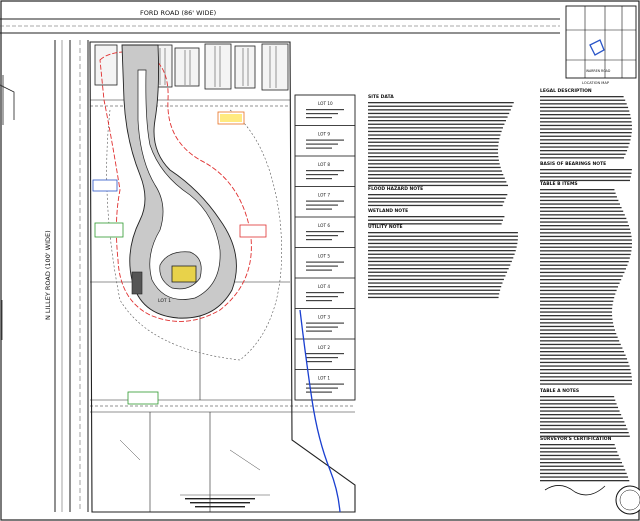 Image resolution: width=640 pixels, height=521 pixels. What do you see at coordinates (627, 500) in the screenshot?
I see `surveyor-seal` at bounding box center [627, 500].